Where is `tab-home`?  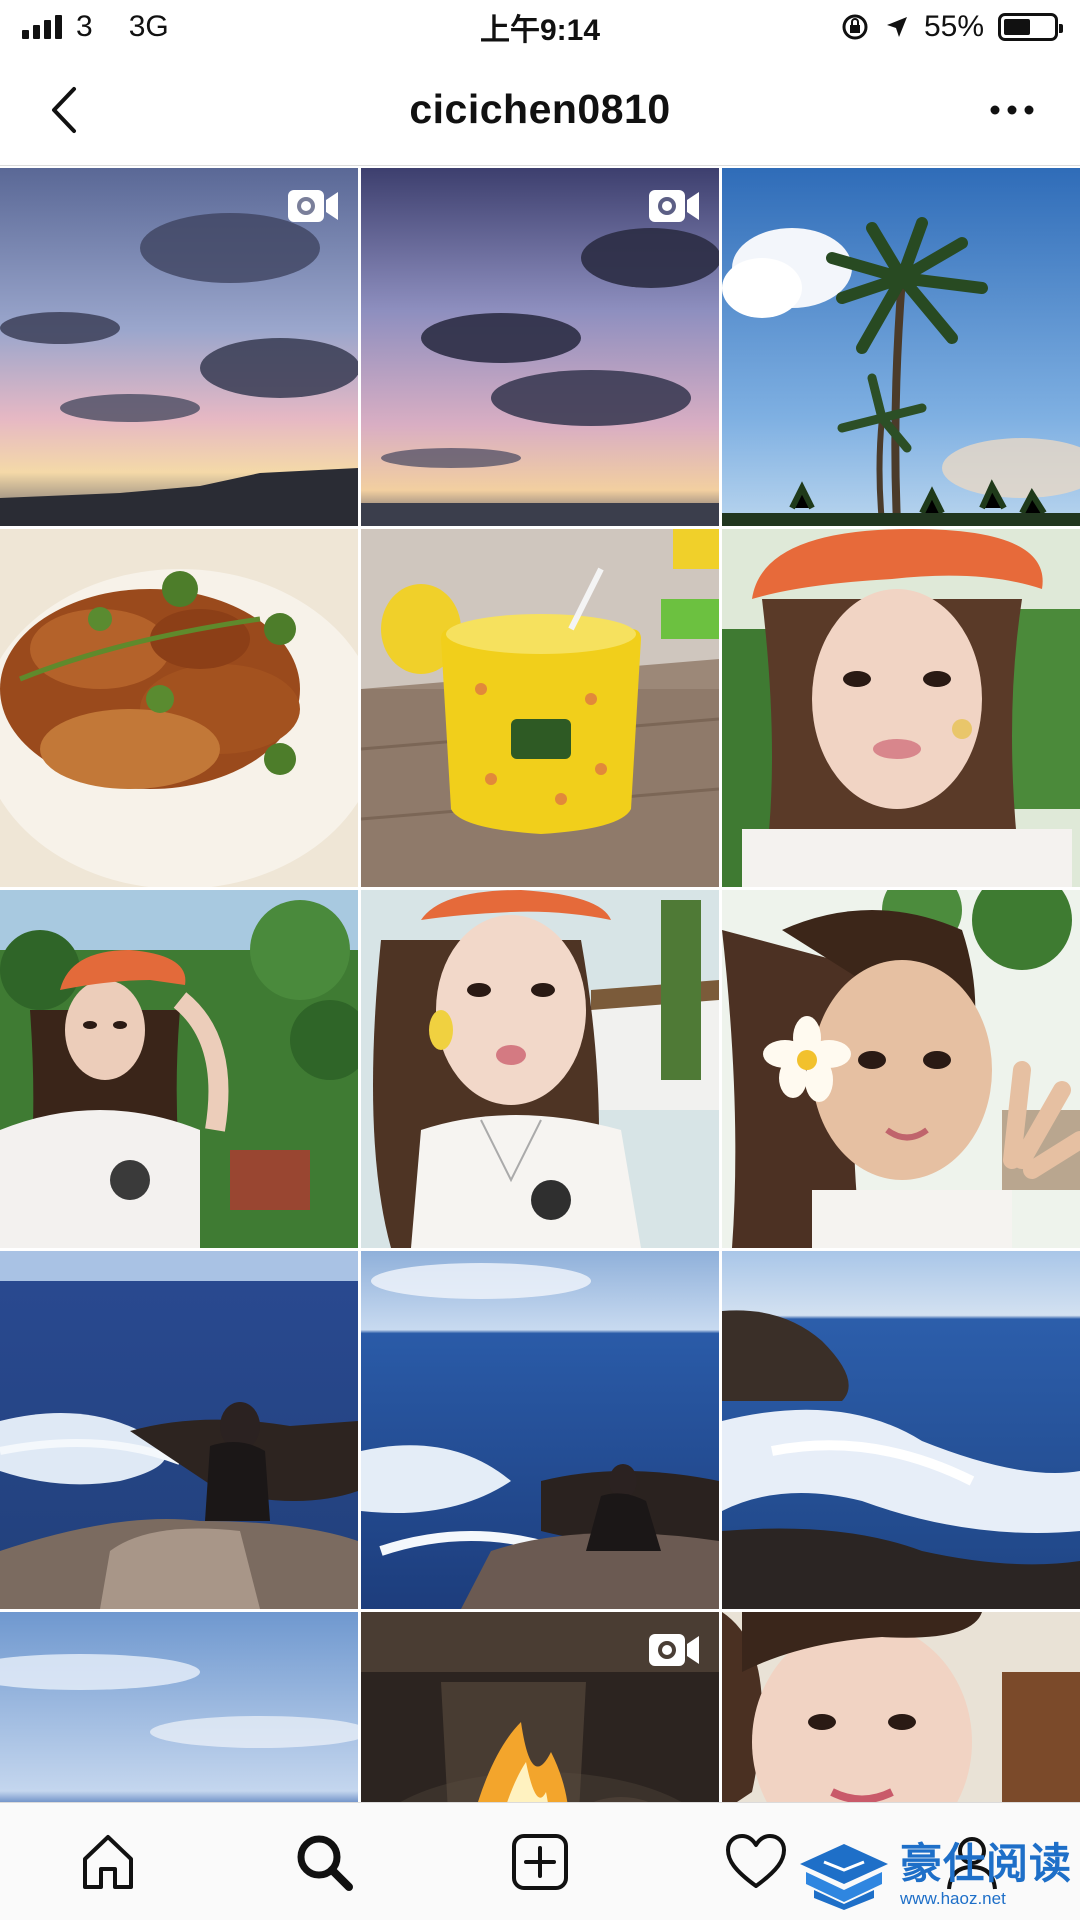 tab-home is located at coordinates (108, 1862).